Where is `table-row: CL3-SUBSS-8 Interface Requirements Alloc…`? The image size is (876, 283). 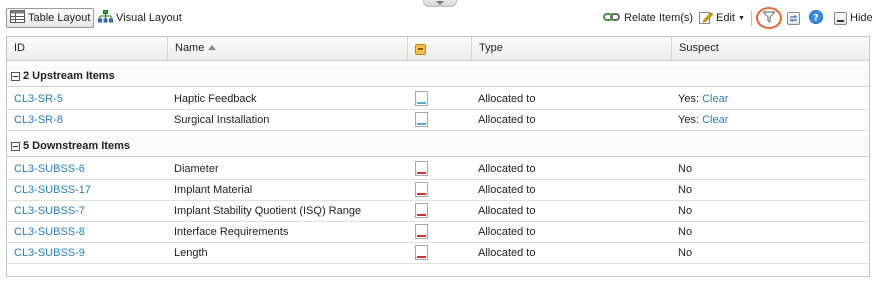 table-row: CL3-SUBSS-8 Interface Requirements Alloc… is located at coordinates (438, 232).